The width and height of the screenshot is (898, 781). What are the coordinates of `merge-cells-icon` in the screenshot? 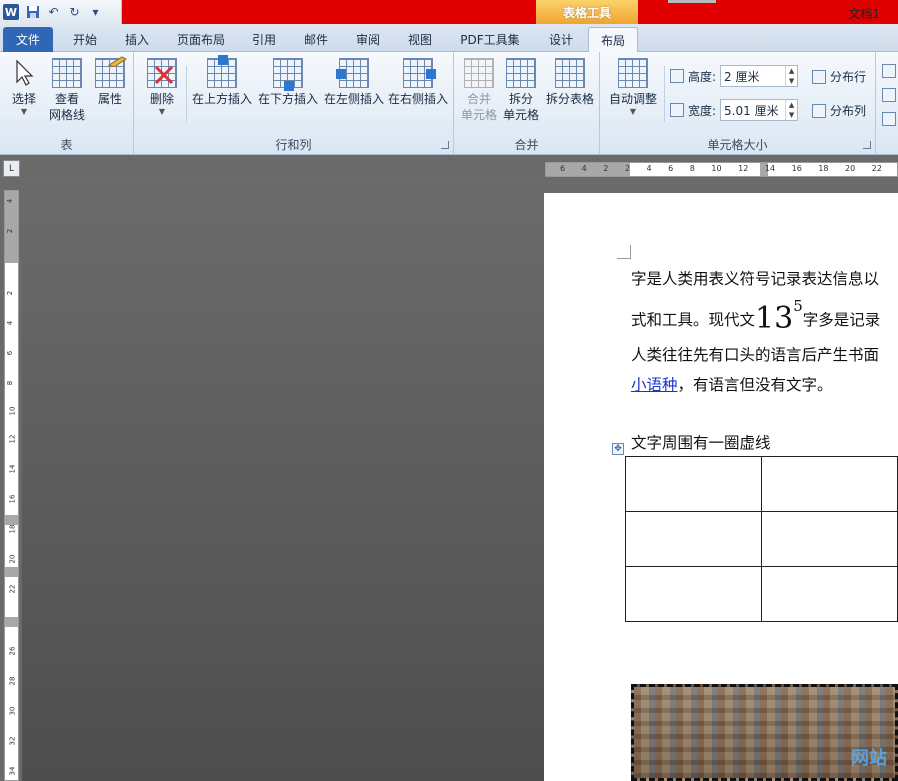 It's located at (479, 73).